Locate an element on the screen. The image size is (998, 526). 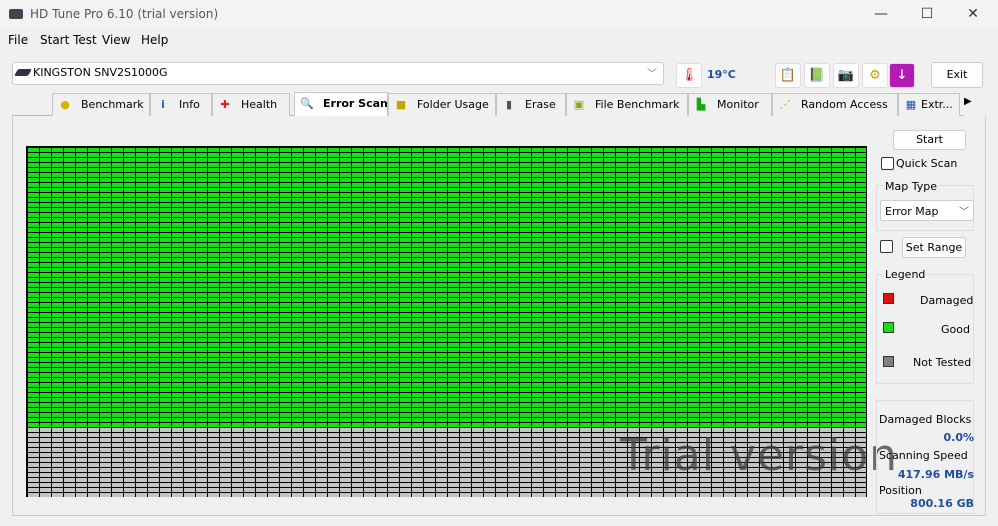
start-button: Start is located at coordinates (929, 140).